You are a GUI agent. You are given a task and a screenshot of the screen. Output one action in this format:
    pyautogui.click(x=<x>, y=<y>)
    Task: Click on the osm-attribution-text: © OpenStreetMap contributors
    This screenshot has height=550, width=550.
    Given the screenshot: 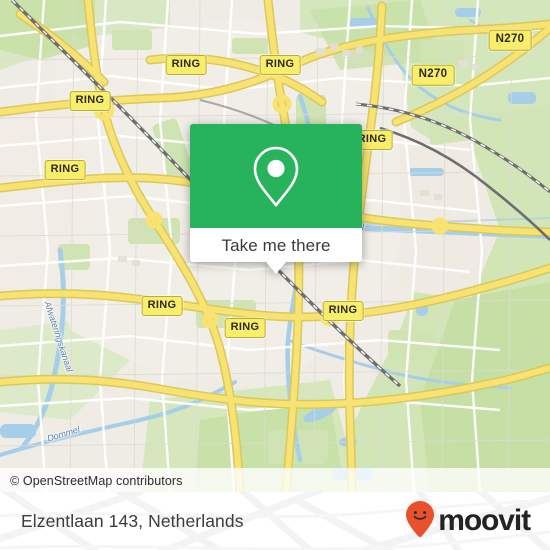 What is the action you would take?
    pyautogui.click(x=96, y=480)
    